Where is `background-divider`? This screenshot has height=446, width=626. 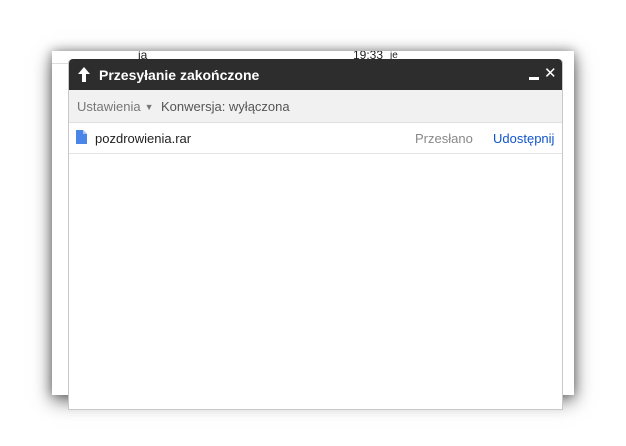
background-divider is located at coordinates (60, 63).